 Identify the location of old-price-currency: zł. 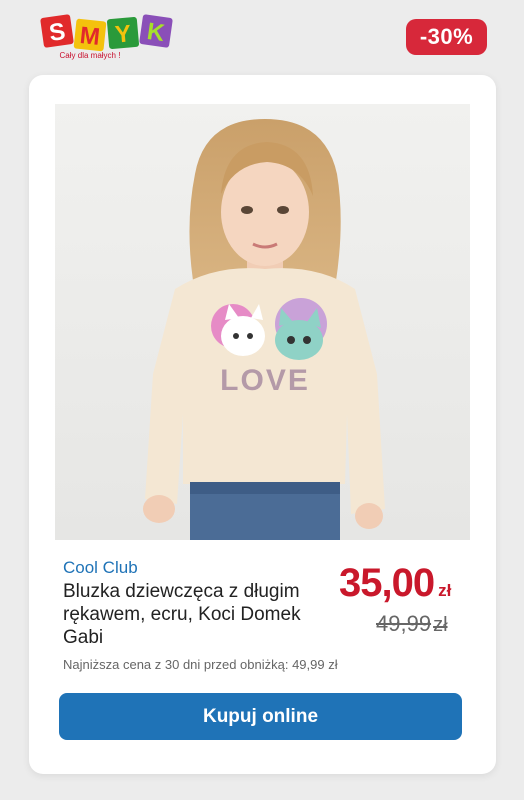
(440, 625).